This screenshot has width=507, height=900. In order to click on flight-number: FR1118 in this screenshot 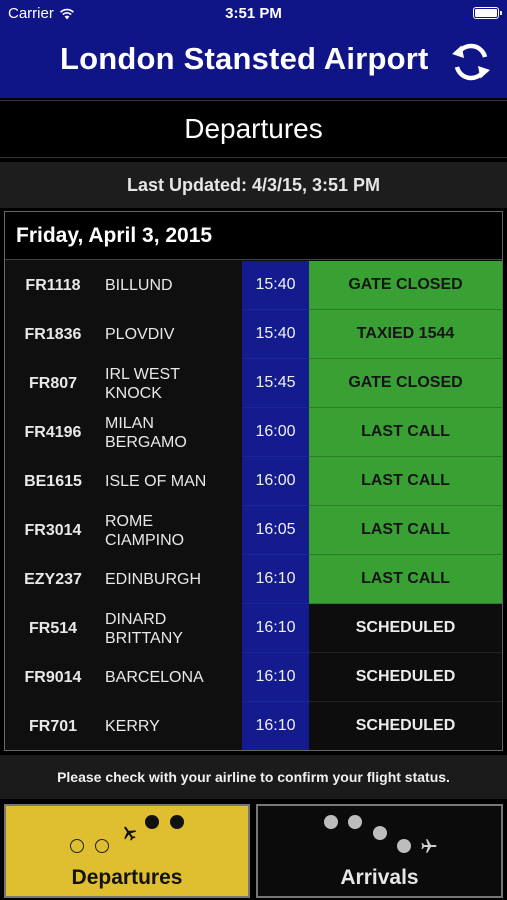, I will do `click(53, 285)`.